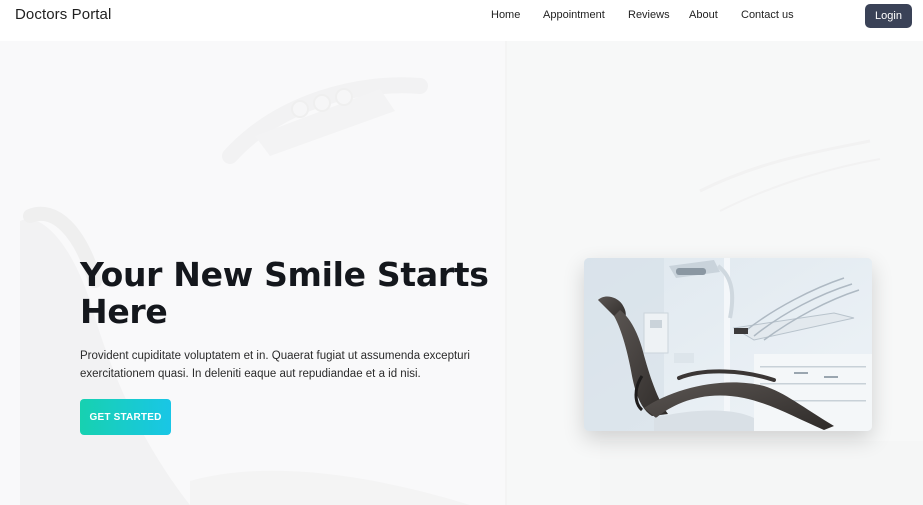 This screenshot has height=505, width=923. What do you see at coordinates (125, 417) in the screenshot?
I see `get-started-button: GET STARTED` at bounding box center [125, 417].